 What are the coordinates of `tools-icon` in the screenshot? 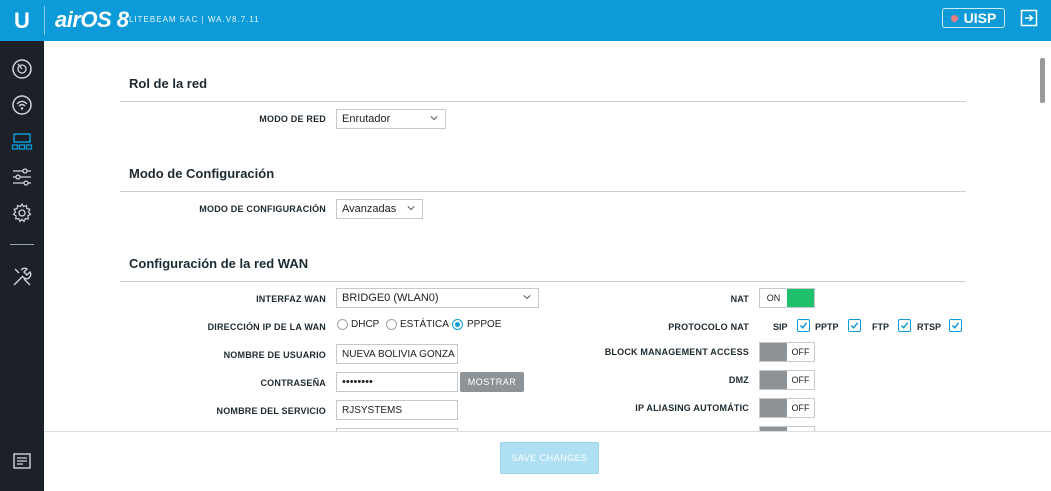 It's located at (22, 276).